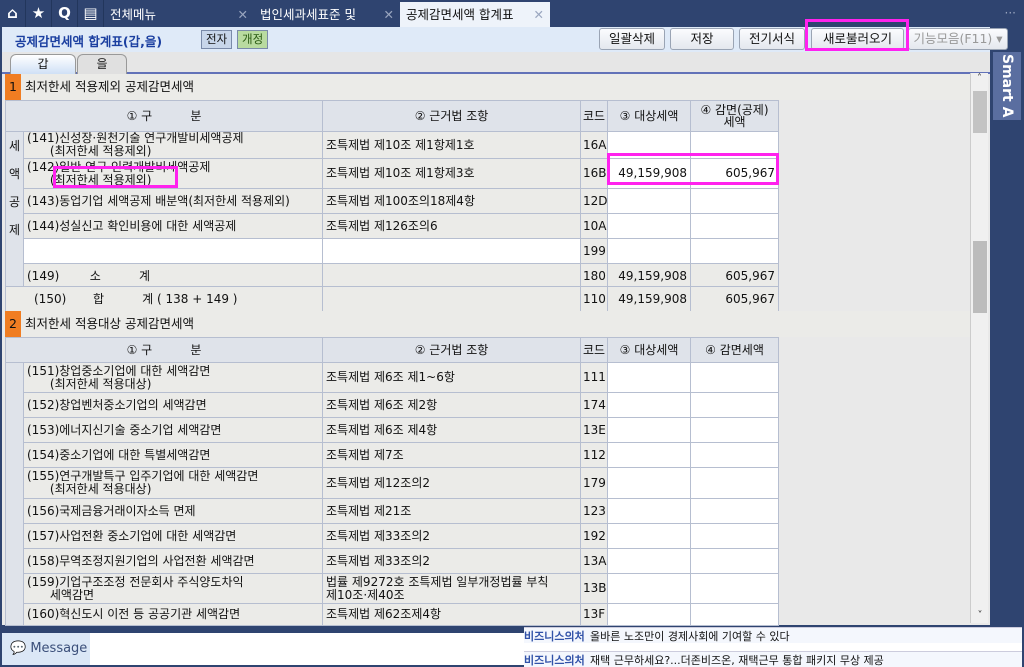  I want to click on calendar-icon: ▤, so click(91, 13).